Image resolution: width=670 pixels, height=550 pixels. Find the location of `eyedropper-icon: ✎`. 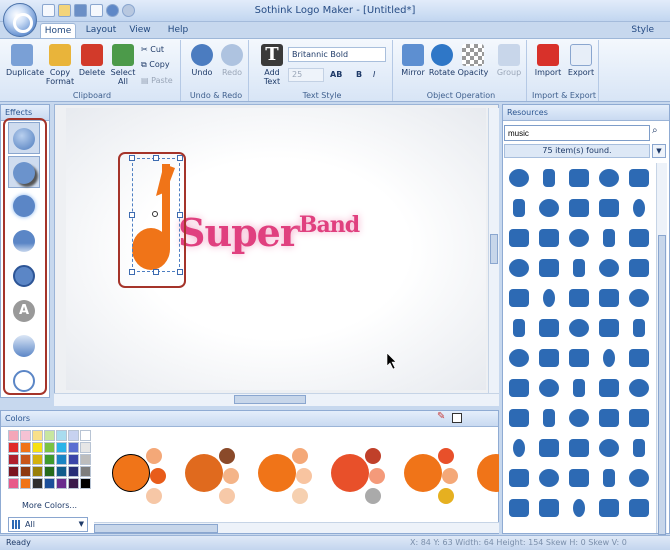

eyedropper-icon: ✎ is located at coordinates (441, 416).